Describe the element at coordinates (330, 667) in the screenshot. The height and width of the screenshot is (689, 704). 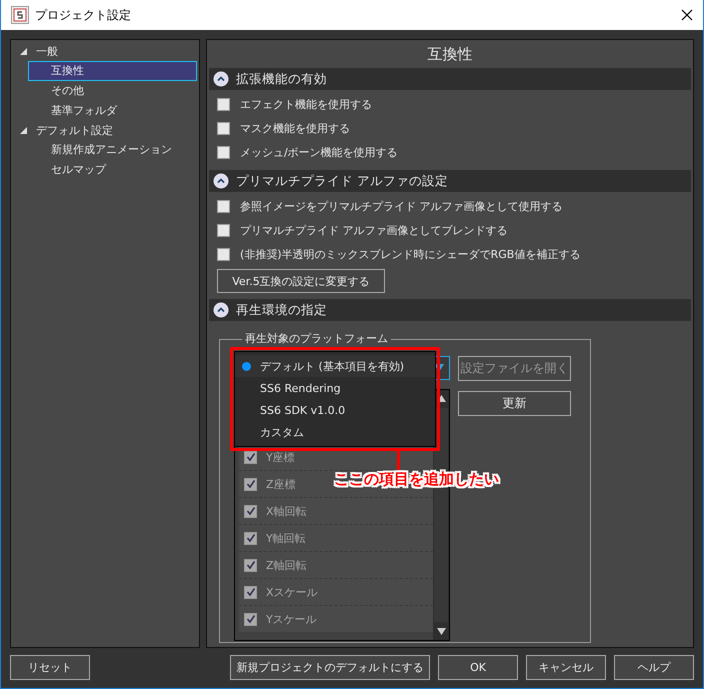
I see `dialog-button: 新規プロジェクトのデフォルトにする` at that location.